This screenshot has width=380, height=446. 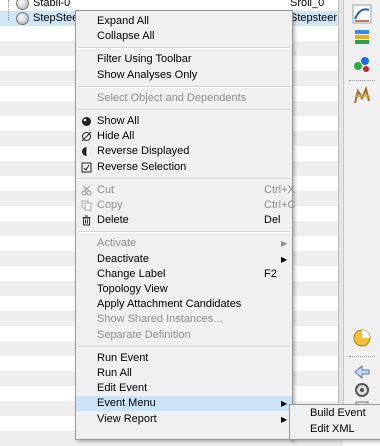 What do you see at coordinates (131, 274) in the screenshot?
I see `menu-item-label: Change Label` at bounding box center [131, 274].